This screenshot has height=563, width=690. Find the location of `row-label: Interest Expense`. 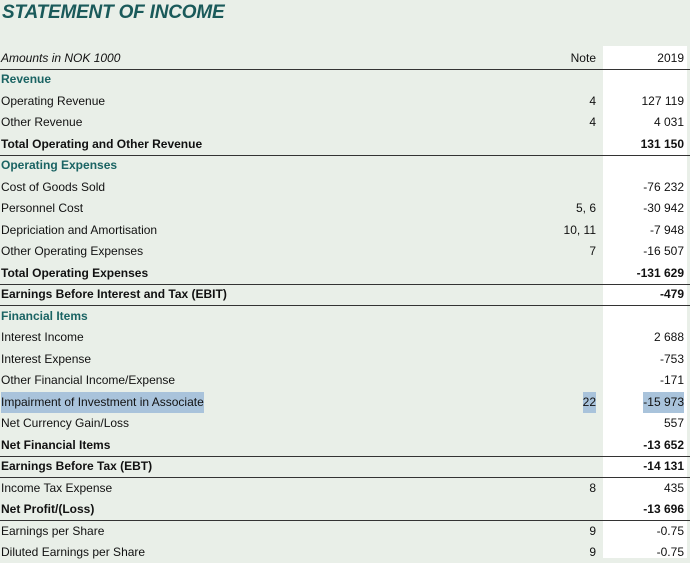

row-label: Interest Expense is located at coordinates (46, 359).